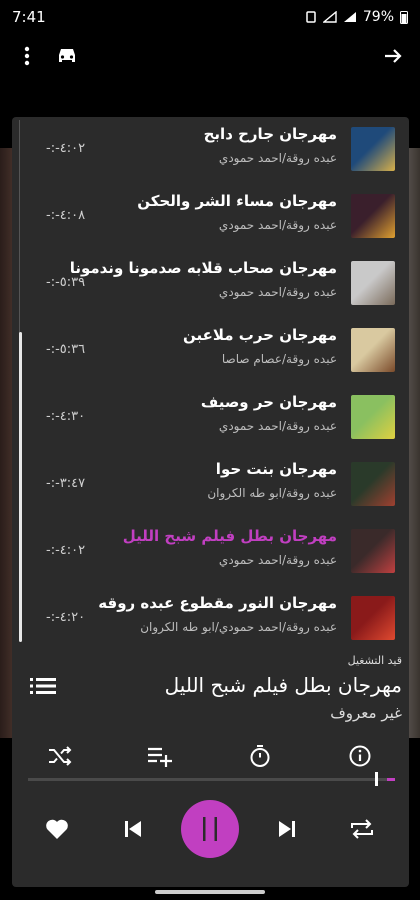 Image resolution: width=420 pixels, height=900 pixels. Describe the element at coordinates (329, 17) in the screenshot. I see `wifi-signal-icon` at that location.